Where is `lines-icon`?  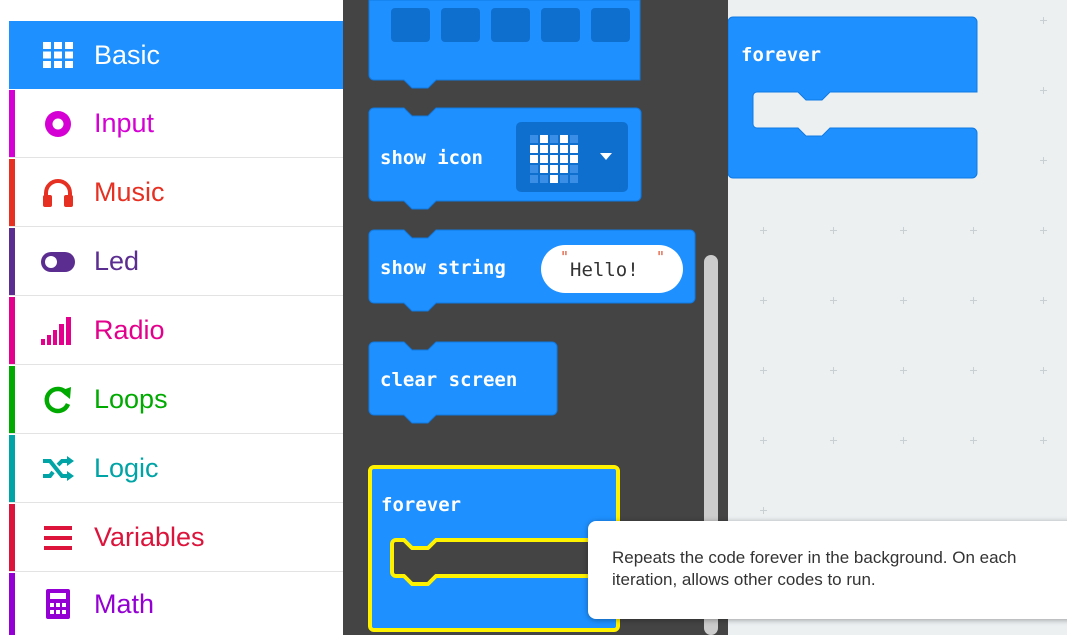 lines-icon is located at coordinates (58, 538).